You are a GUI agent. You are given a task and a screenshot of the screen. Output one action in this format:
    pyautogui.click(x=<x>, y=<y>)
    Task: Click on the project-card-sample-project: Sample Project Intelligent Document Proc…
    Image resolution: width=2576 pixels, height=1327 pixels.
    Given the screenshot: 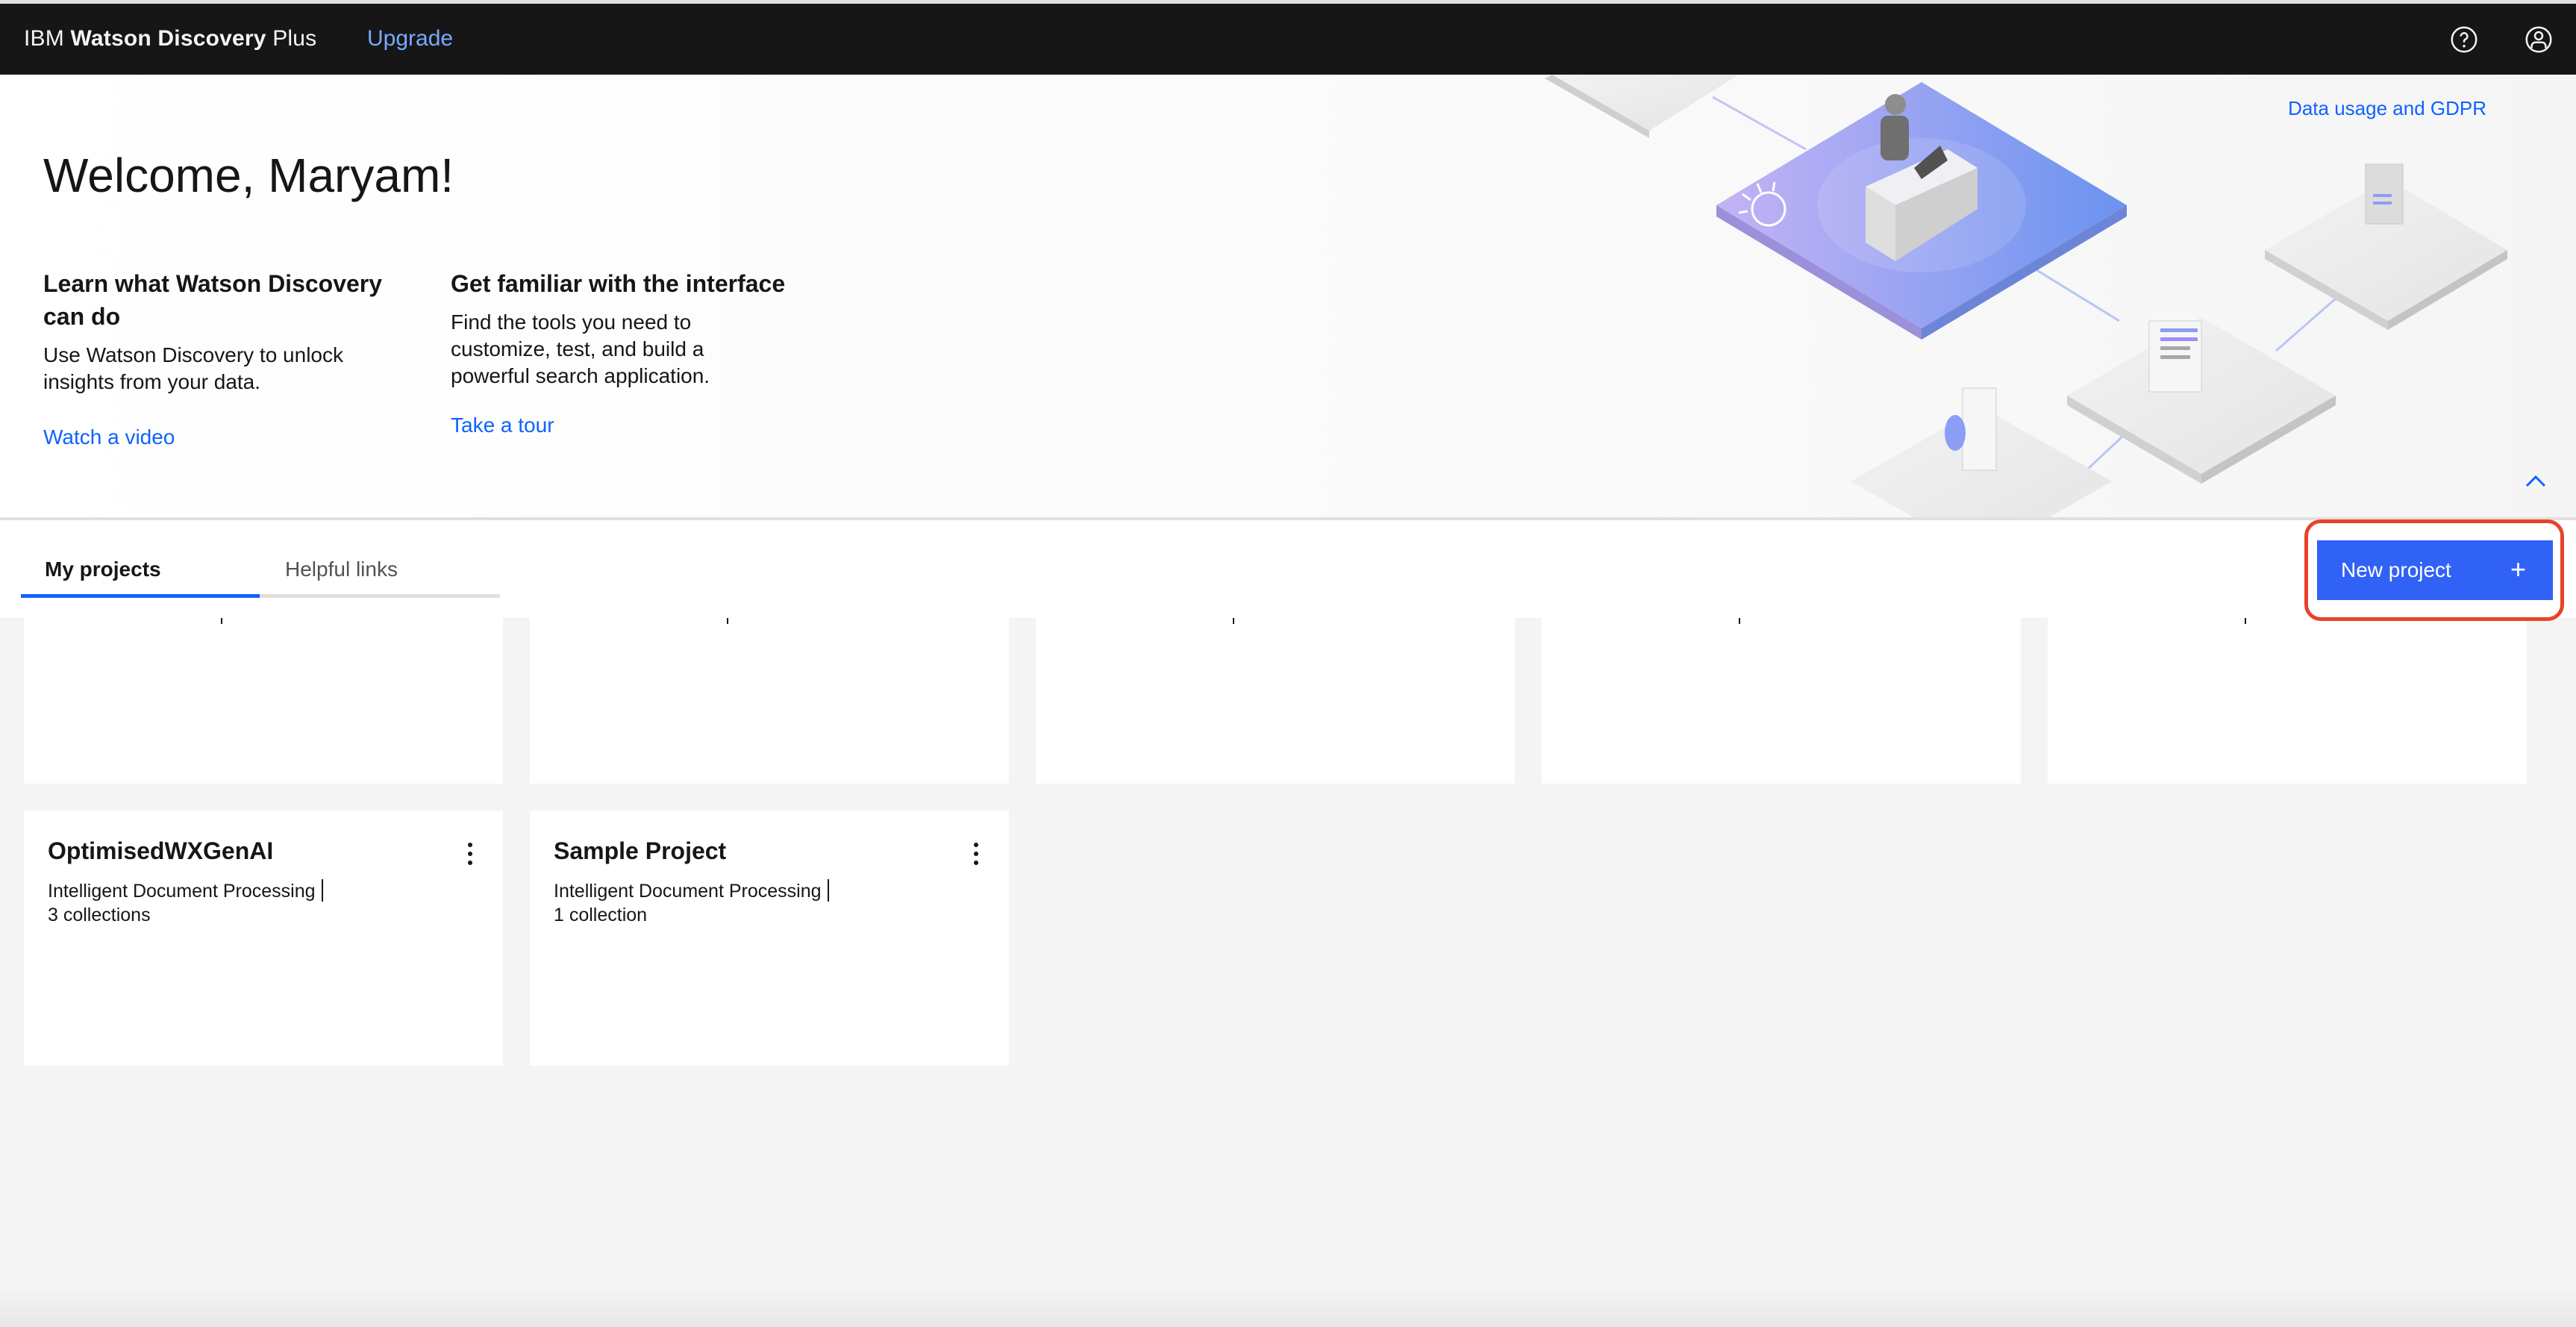 What is the action you would take?
    pyautogui.click(x=769, y=939)
    